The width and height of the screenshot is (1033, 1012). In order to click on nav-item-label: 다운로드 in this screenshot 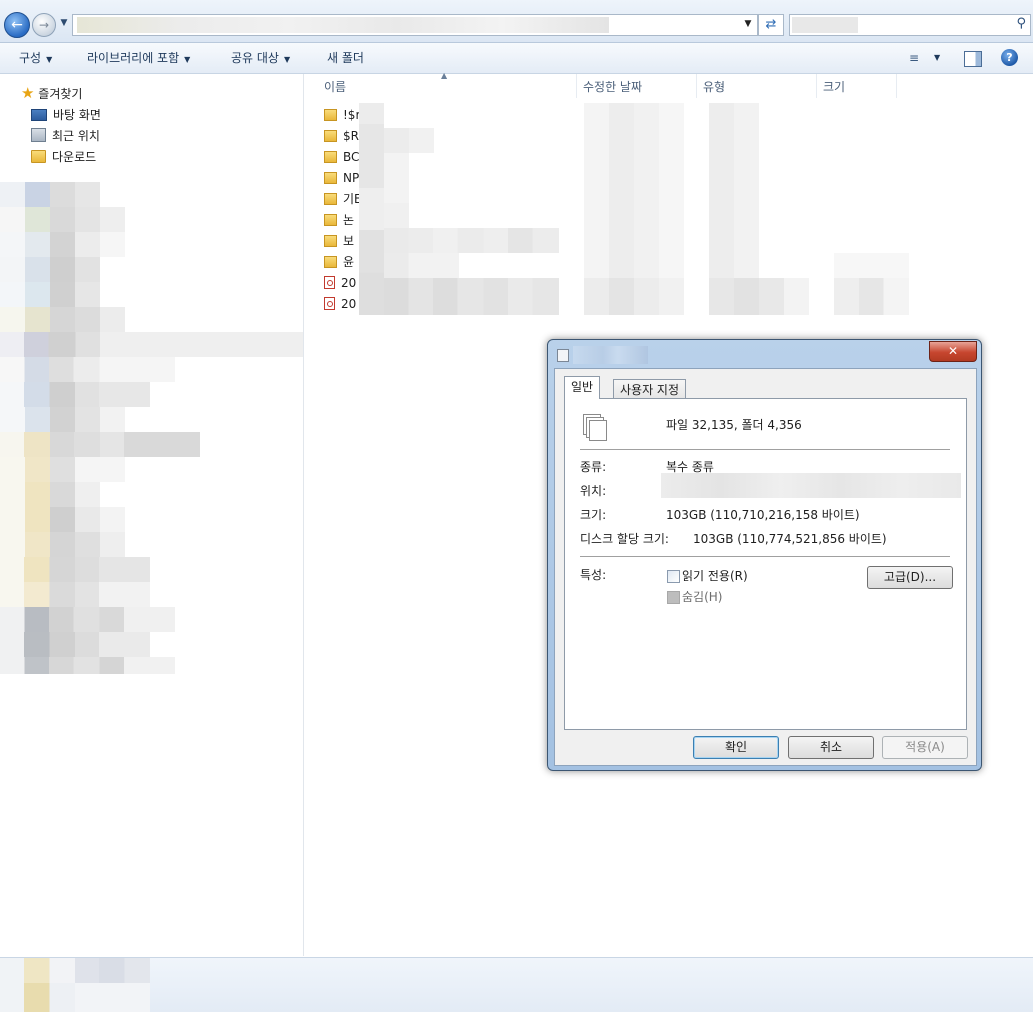, I will do `click(74, 157)`.